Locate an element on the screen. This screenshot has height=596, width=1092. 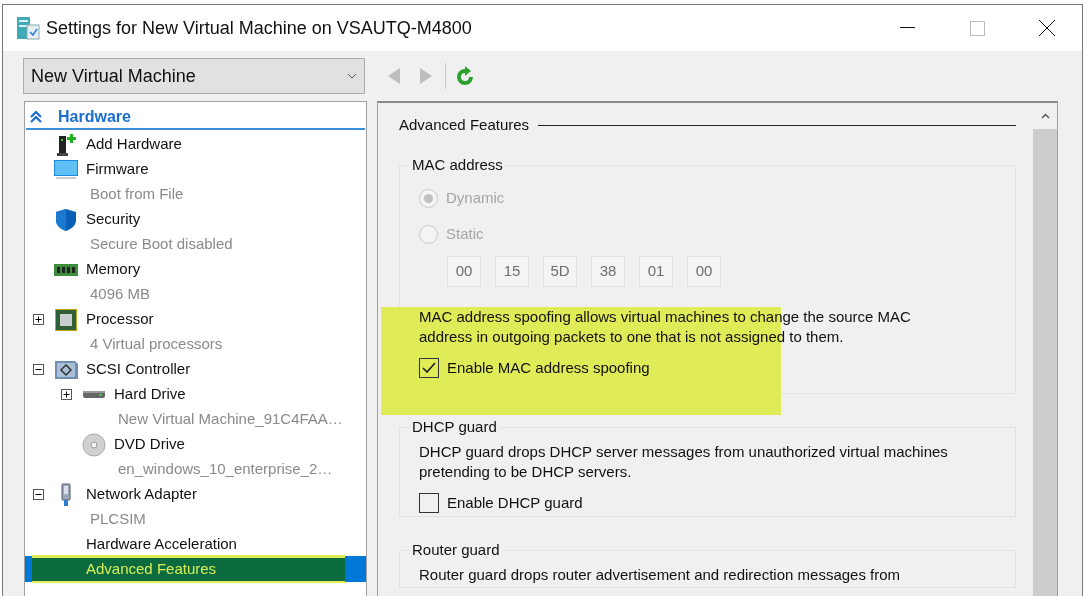
minimize-icon is located at coordinates (907, 28).